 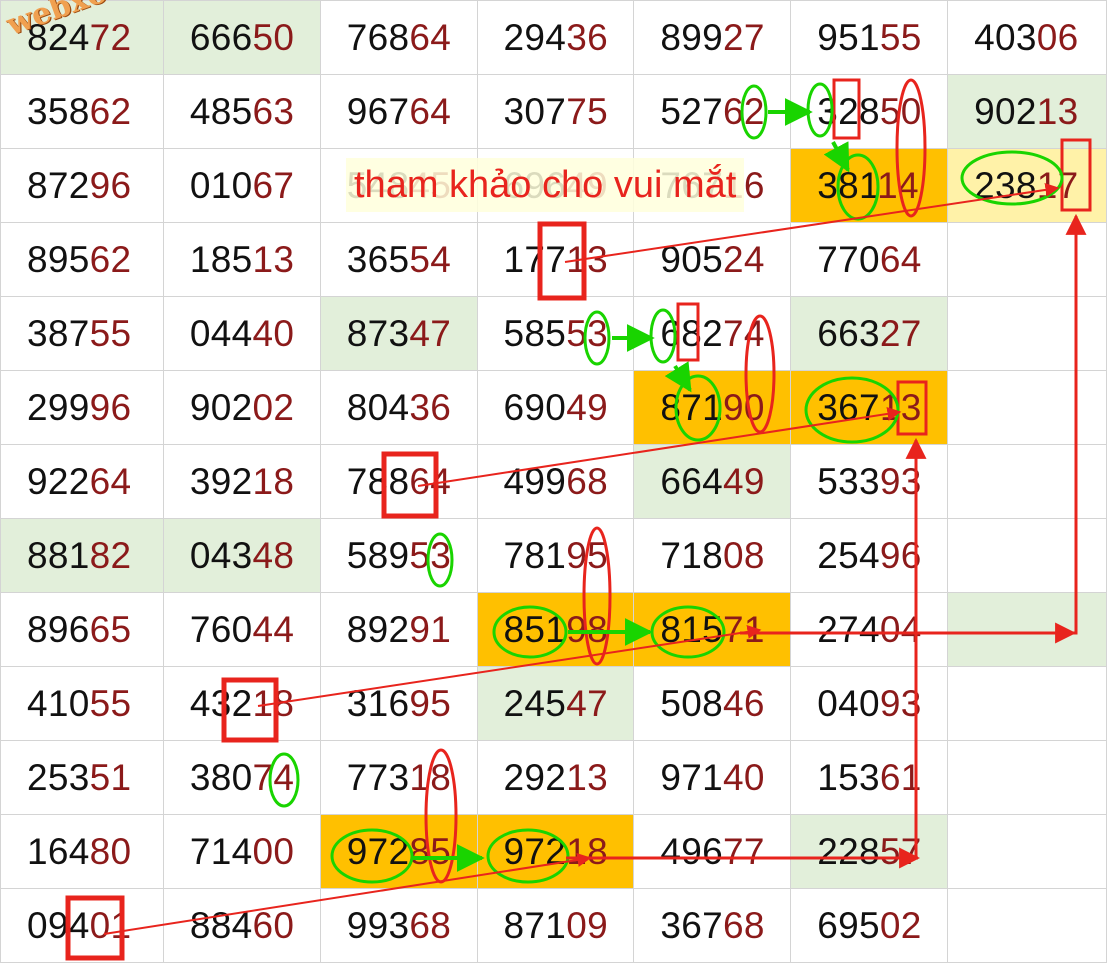 I want to click on result-cell: 35862, so click(x=82, y=111).